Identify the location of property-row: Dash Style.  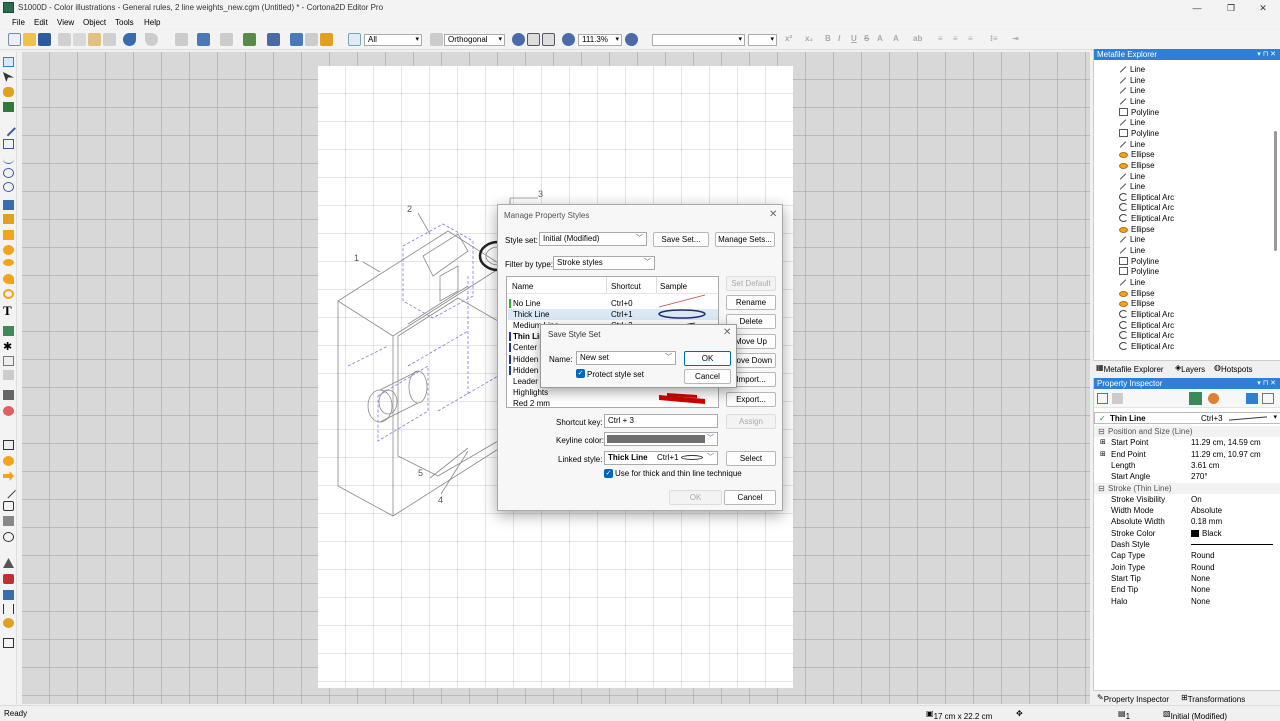
(1187, 544).